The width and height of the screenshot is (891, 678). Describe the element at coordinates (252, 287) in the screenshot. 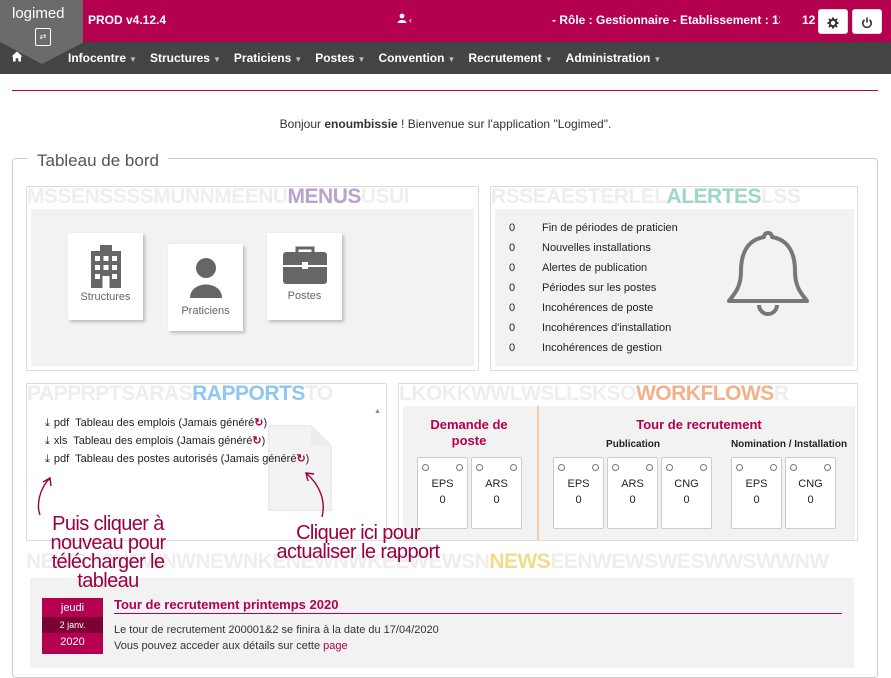

I see `menus-body: Structures Praticiens Postes` at that location.